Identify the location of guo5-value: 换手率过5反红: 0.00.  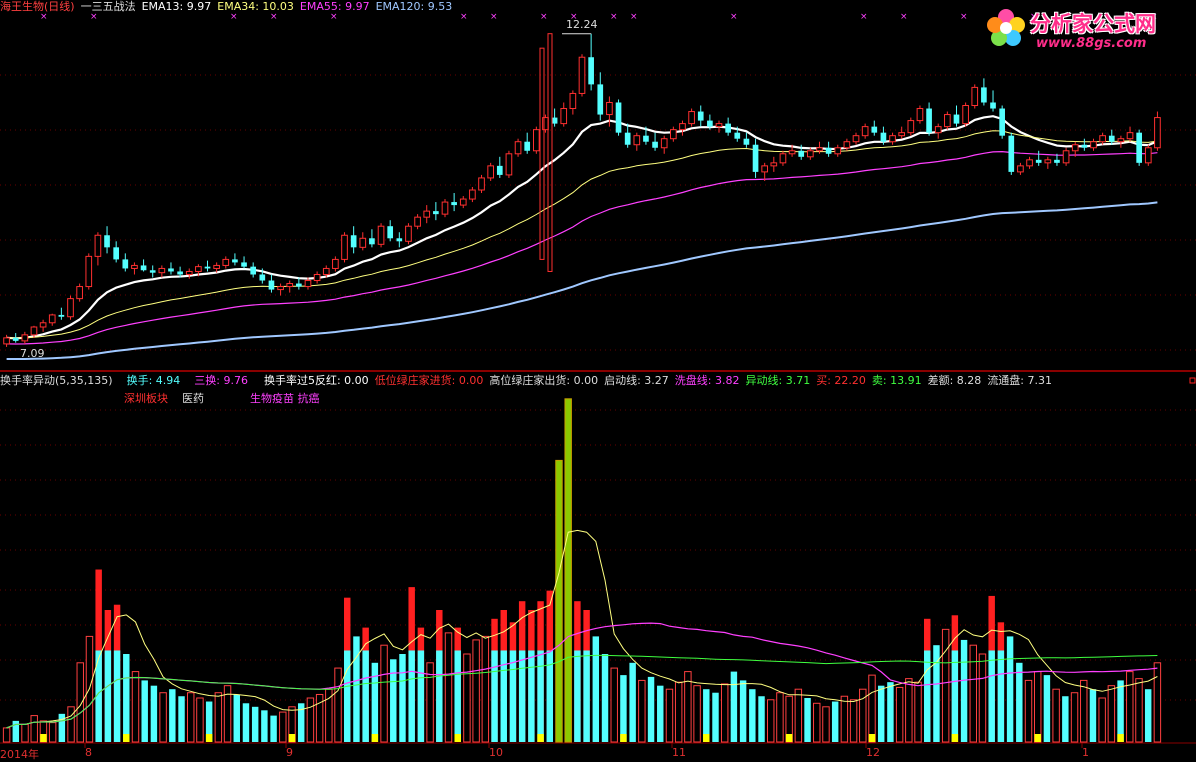
(316, 380).